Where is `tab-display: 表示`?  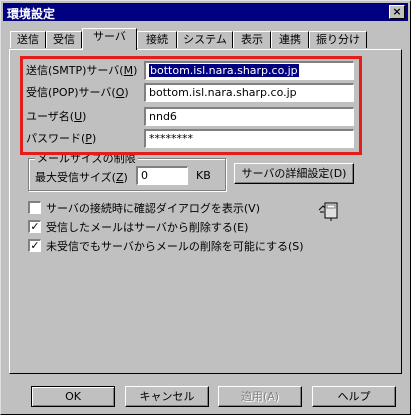 tab-display: 表示 is located at coordinates (252, 39).